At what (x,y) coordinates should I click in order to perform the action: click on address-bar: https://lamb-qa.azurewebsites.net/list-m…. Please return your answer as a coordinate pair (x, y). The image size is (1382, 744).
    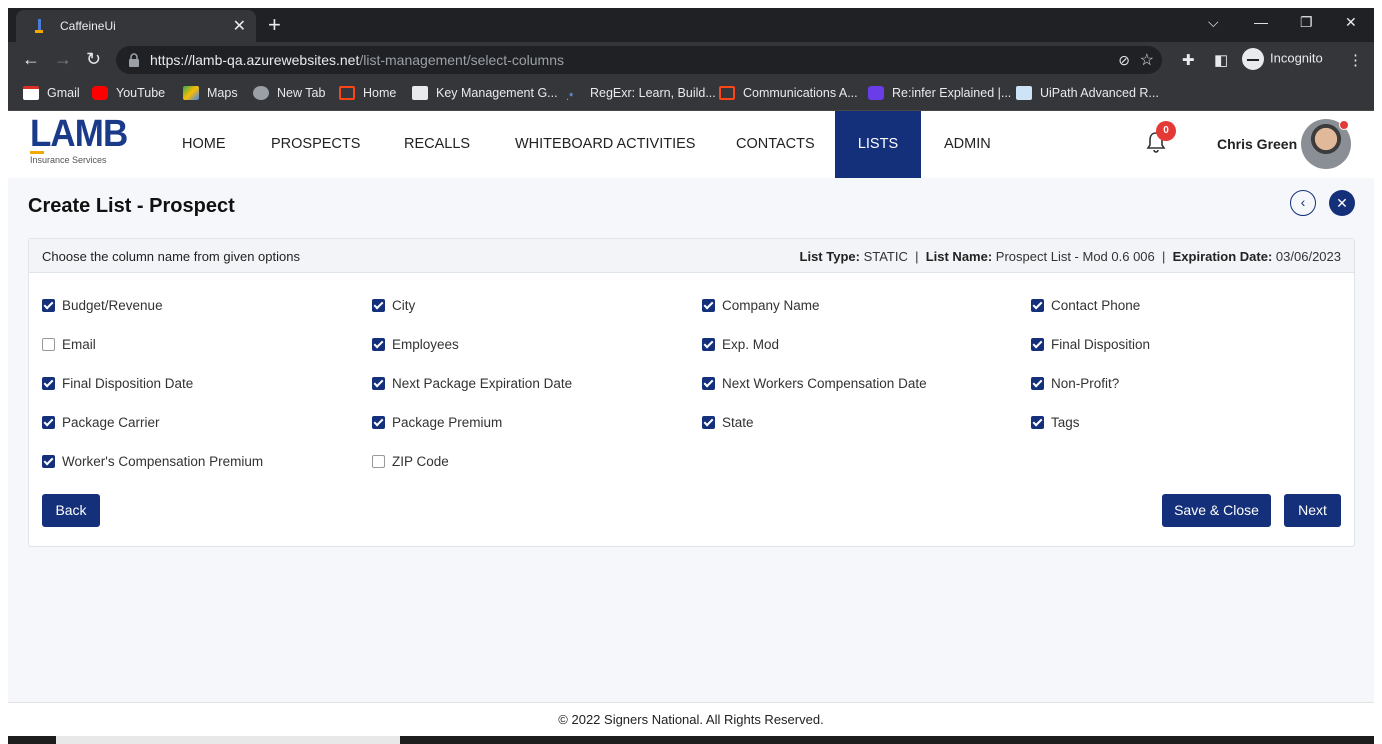
    Looking at the image, I should click on (639, 60).